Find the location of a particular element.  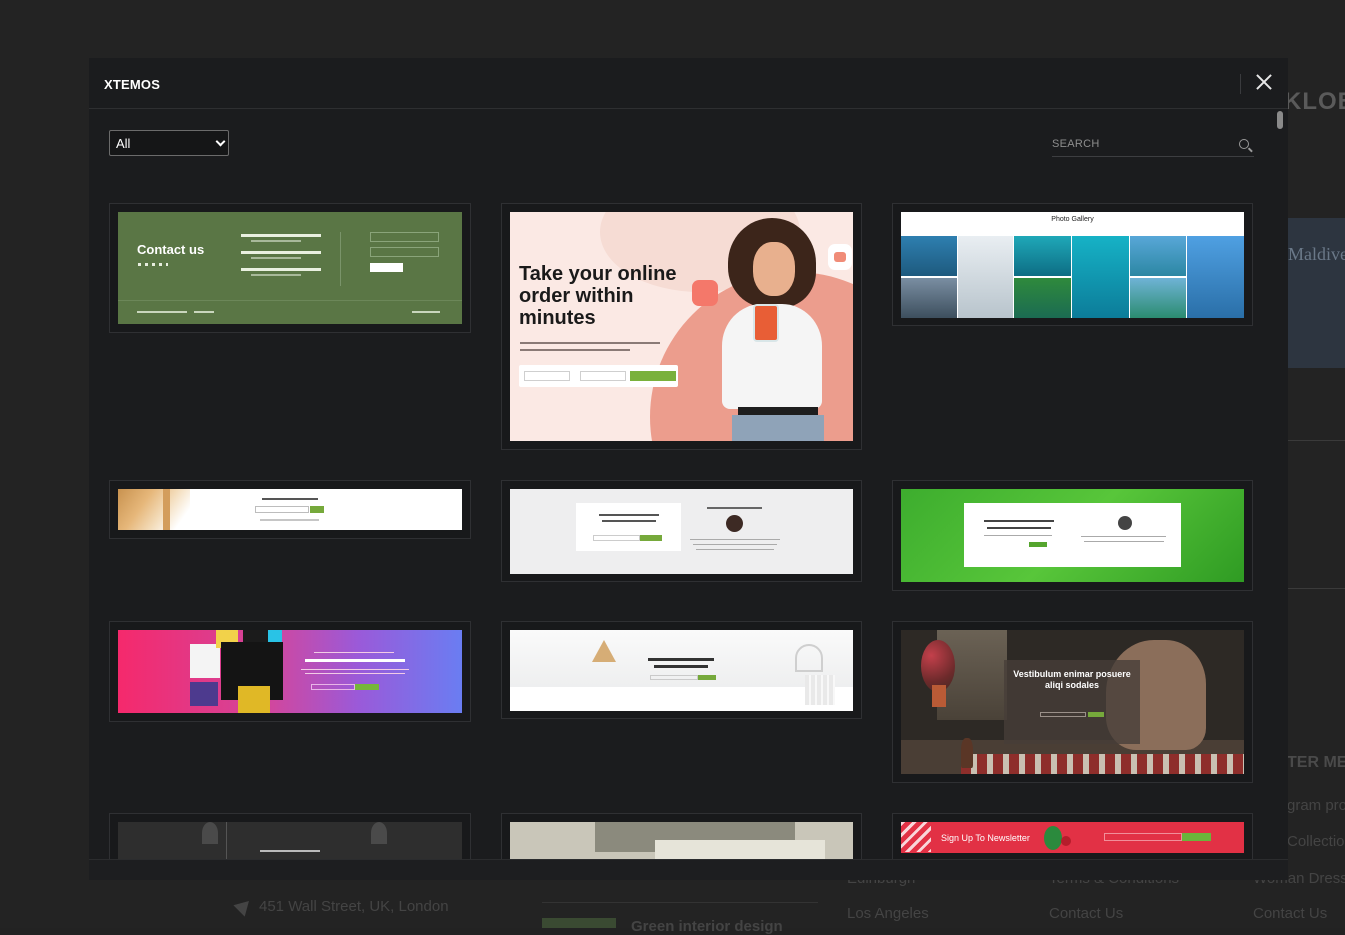

decor-shape is located at coordinates (604, 651).